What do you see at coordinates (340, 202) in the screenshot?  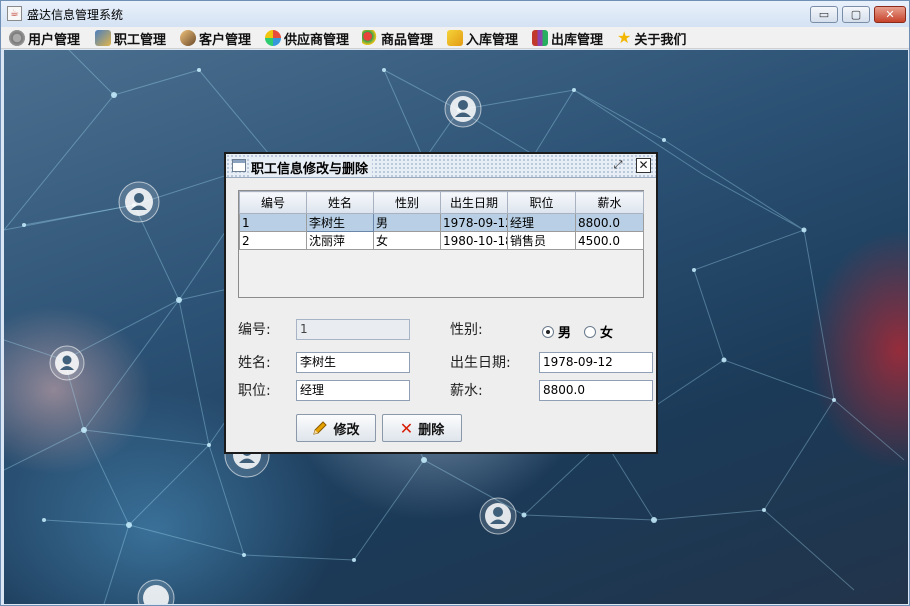 I see `column-header-name: 姓名` at bounding box center [340, 202].